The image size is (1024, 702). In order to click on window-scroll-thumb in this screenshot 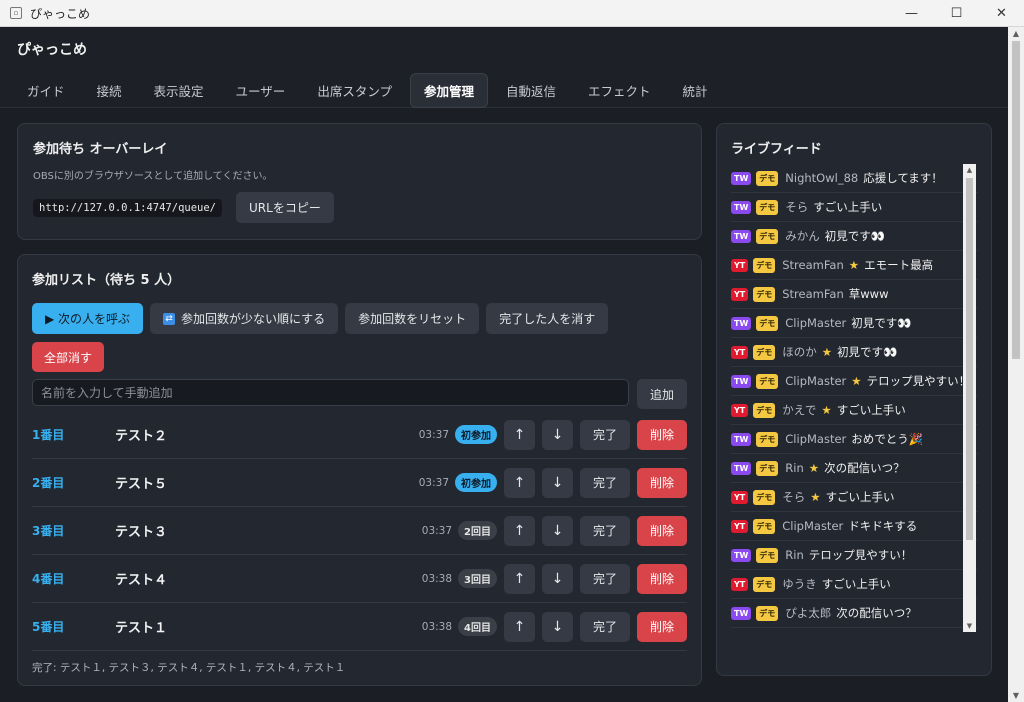, I will do `click(1016, 200)`.